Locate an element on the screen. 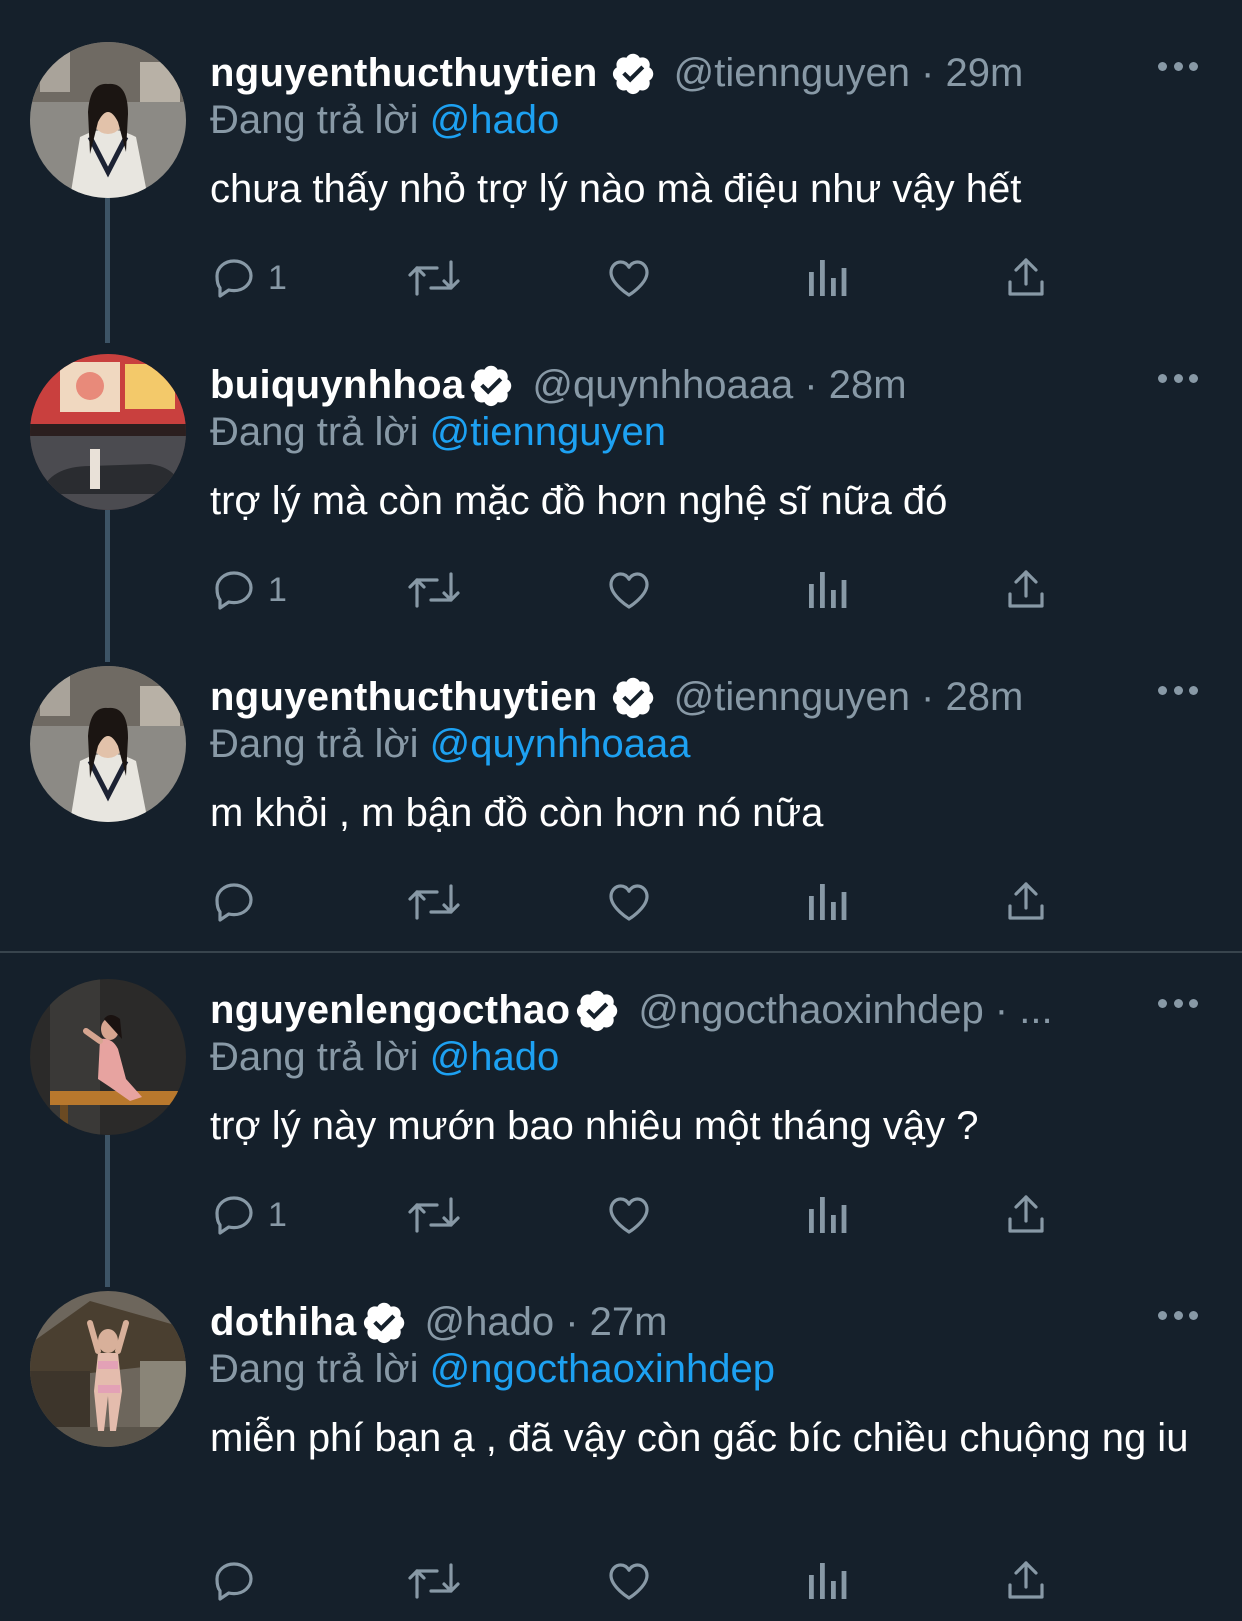  mention-link: @tiennguyen is located at coordinates (548, 432).